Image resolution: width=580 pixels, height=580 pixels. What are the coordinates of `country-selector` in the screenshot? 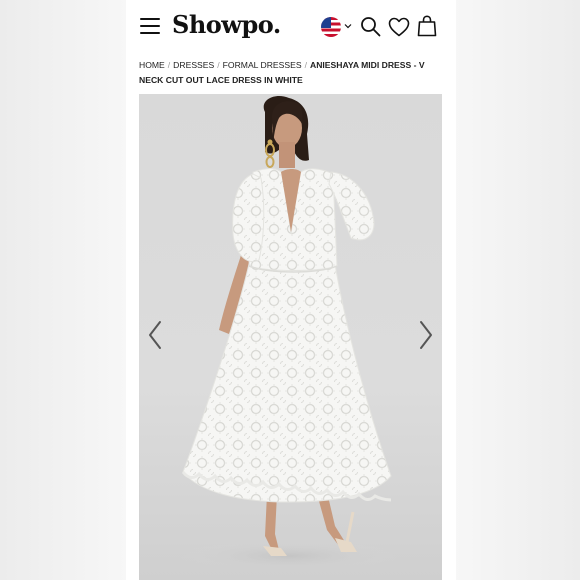 It's located at (337, 27).